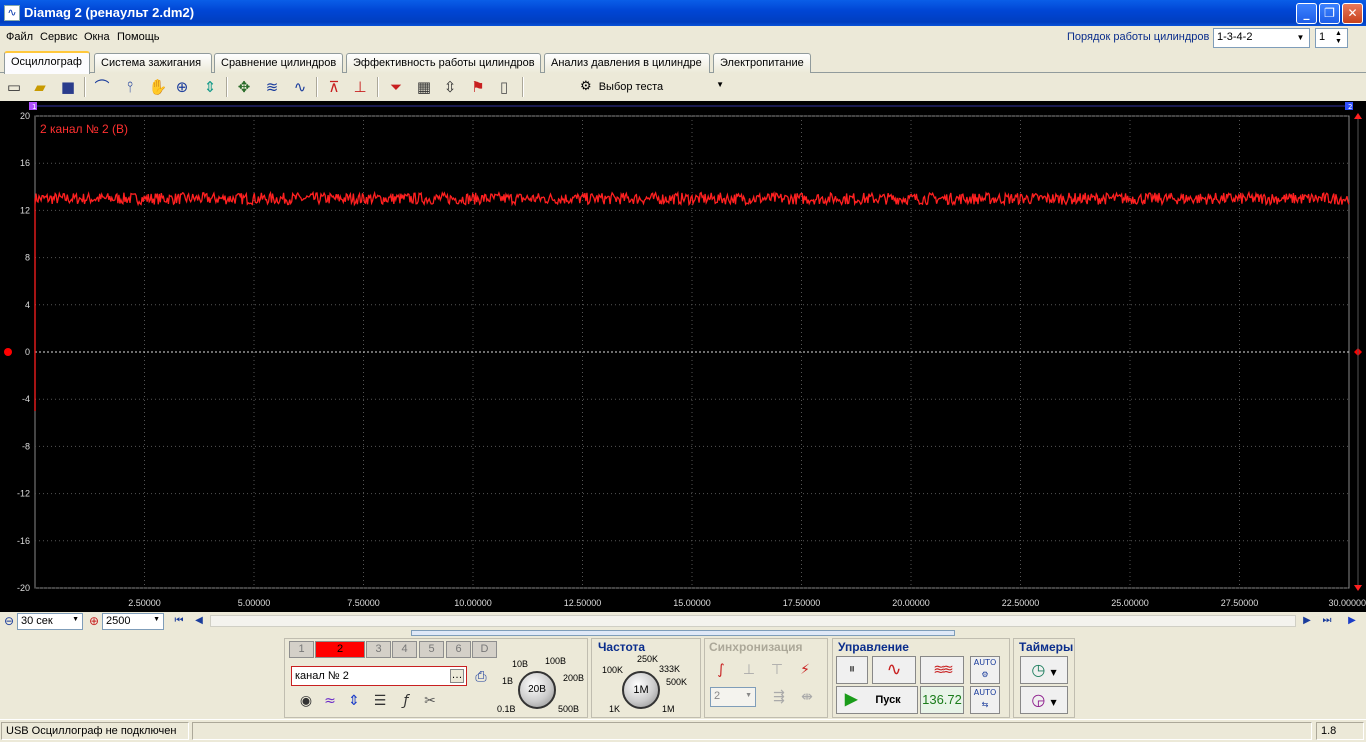  Describe the element at coordinates (97, 37) in the screenshot. I see `menu-windows: Окна` at that location.